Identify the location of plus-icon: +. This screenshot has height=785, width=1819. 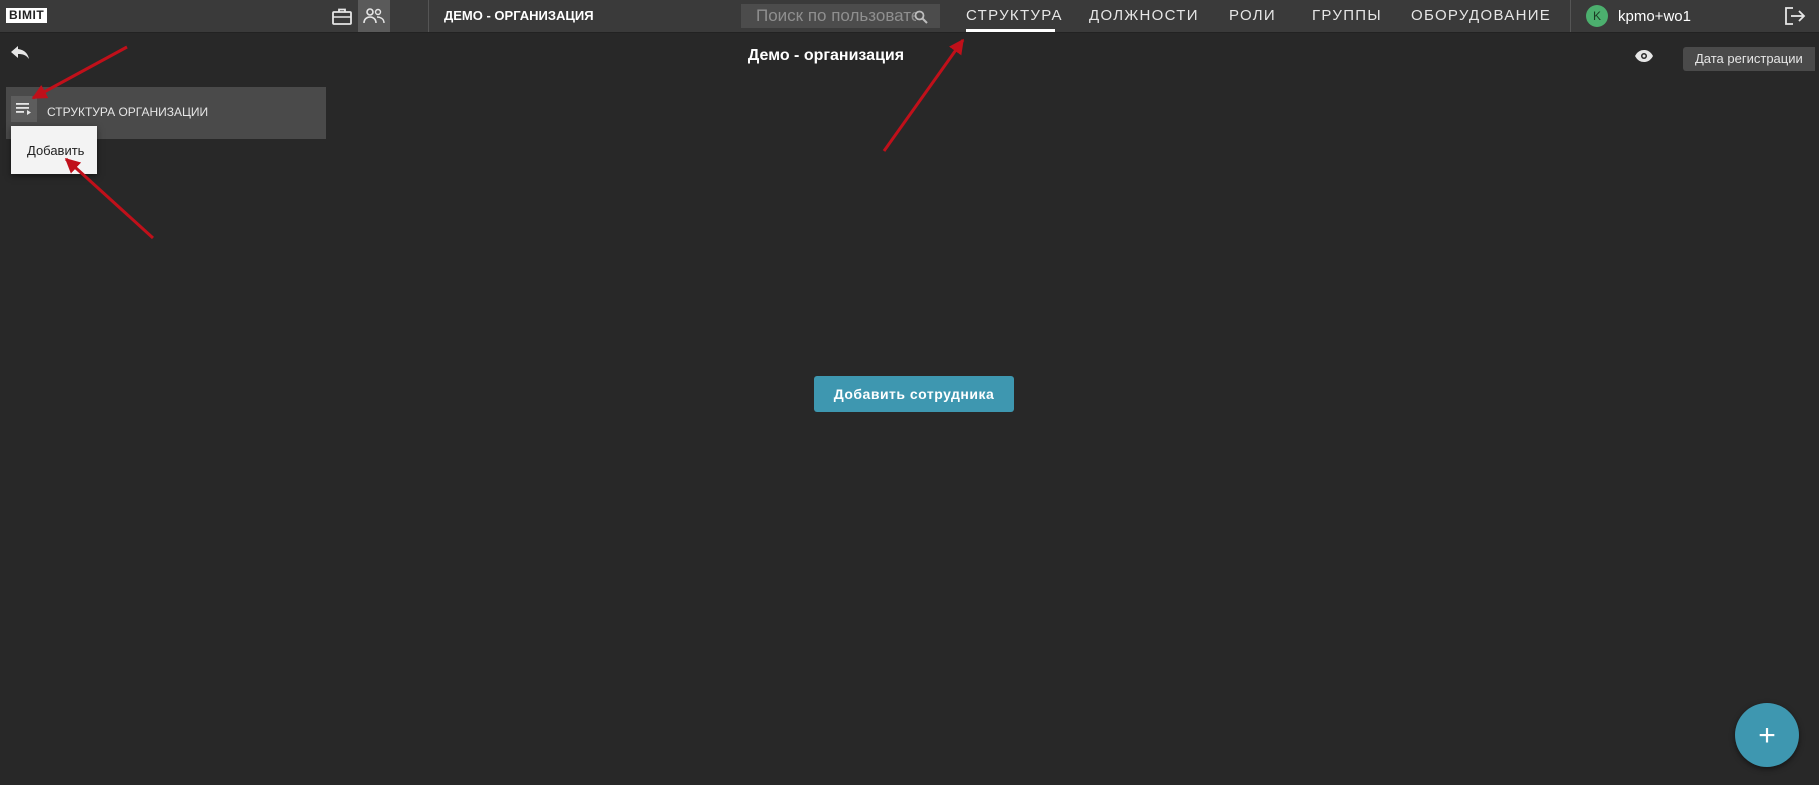
(1767, 735).